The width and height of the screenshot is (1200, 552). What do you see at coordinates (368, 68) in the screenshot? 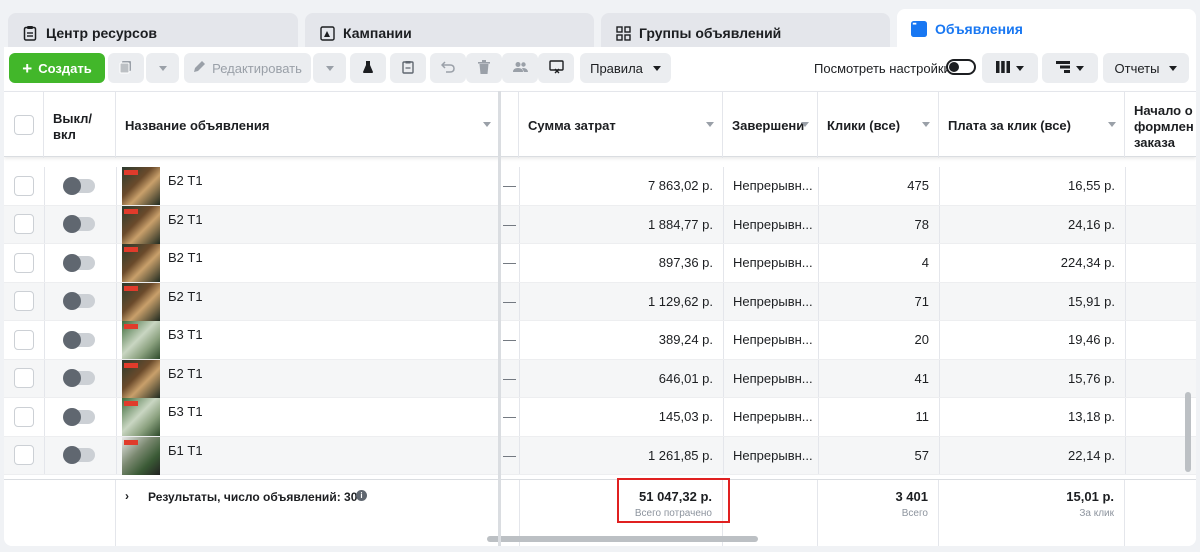
I see `ab-test-button` at bounding box center [368, 68].